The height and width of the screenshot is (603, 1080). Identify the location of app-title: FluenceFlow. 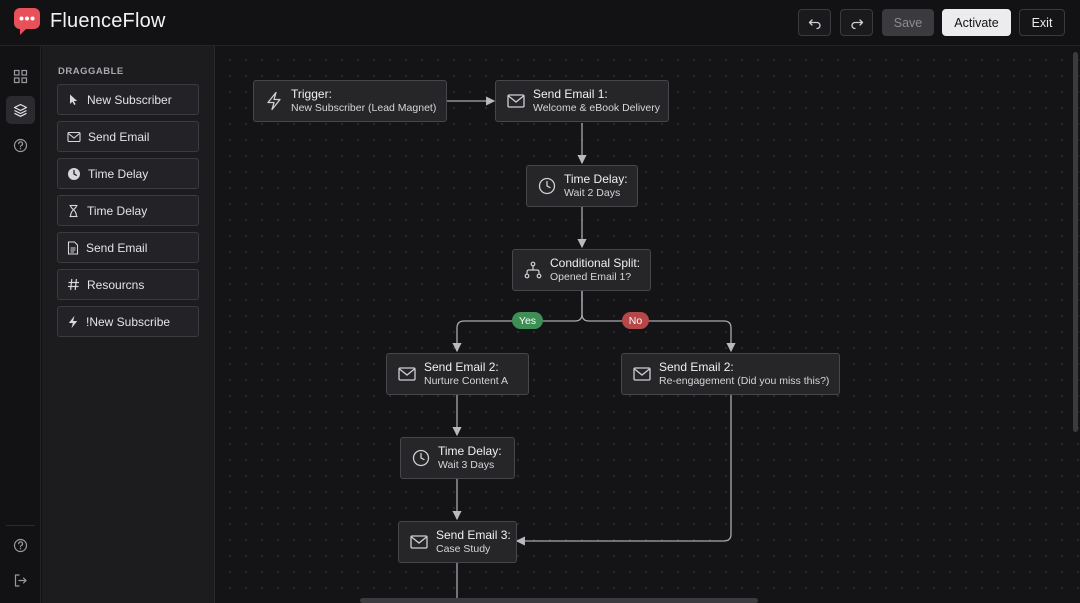
(108, 21).